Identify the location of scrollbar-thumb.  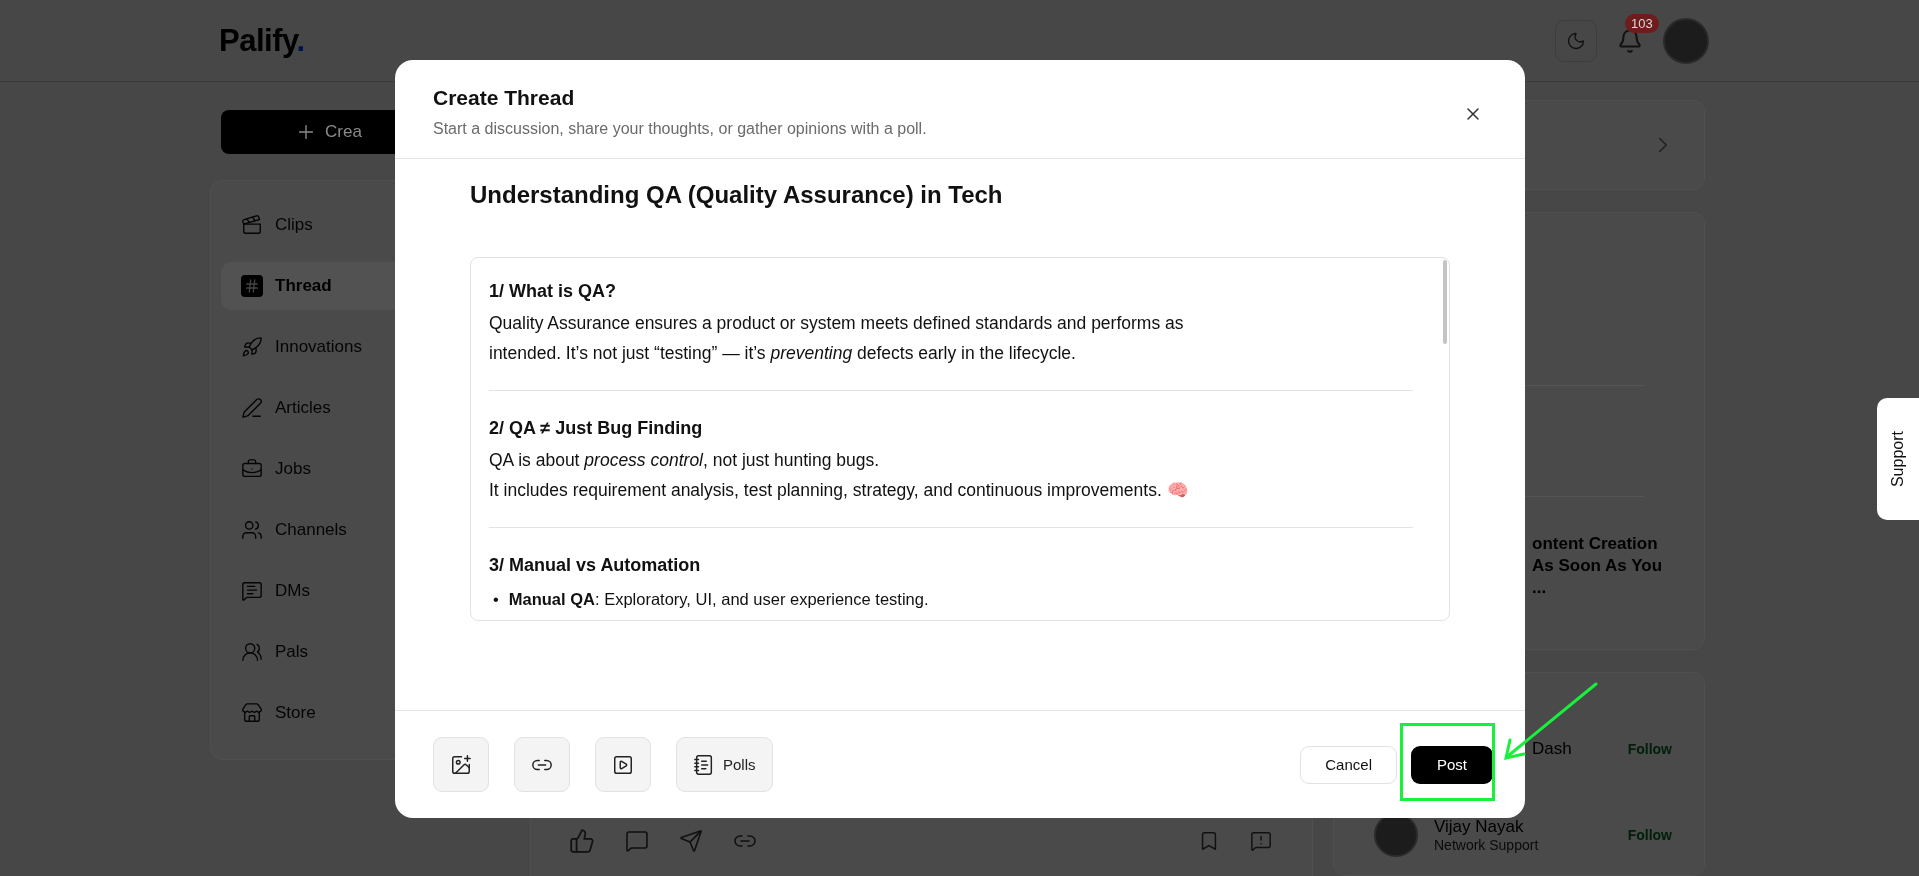
(1445, 302).